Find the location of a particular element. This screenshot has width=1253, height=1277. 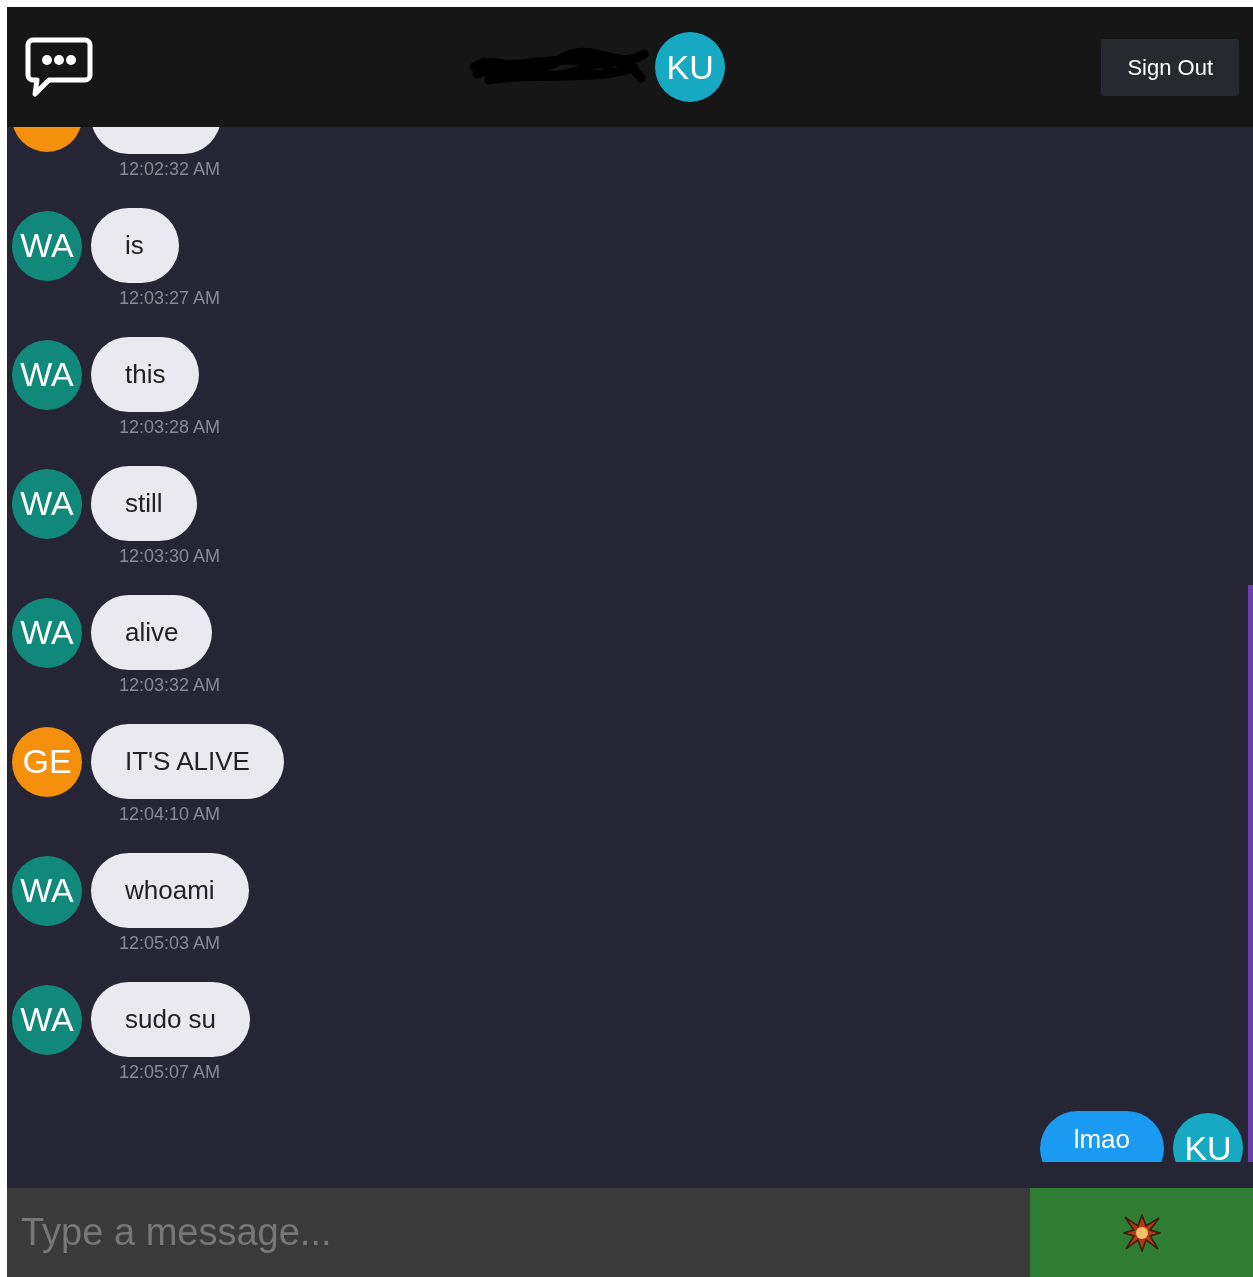

message-bubble: still is located at coordinates (144, 503).